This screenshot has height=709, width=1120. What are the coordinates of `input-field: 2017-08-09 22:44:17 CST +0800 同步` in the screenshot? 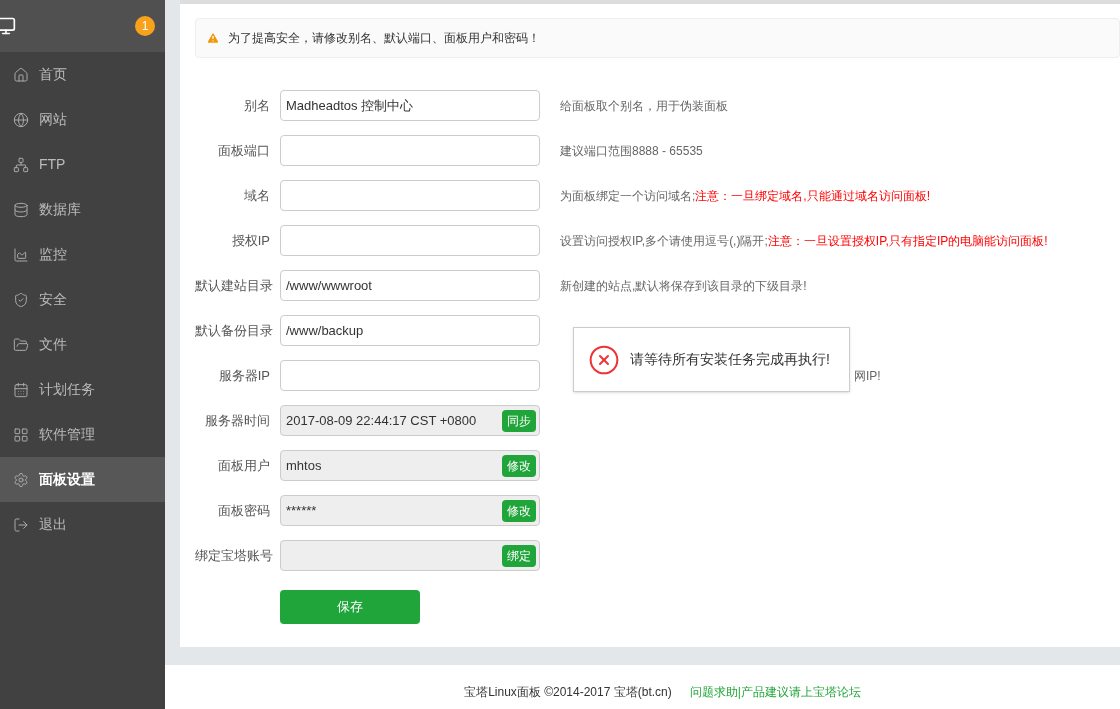 It's located at (410, 420).